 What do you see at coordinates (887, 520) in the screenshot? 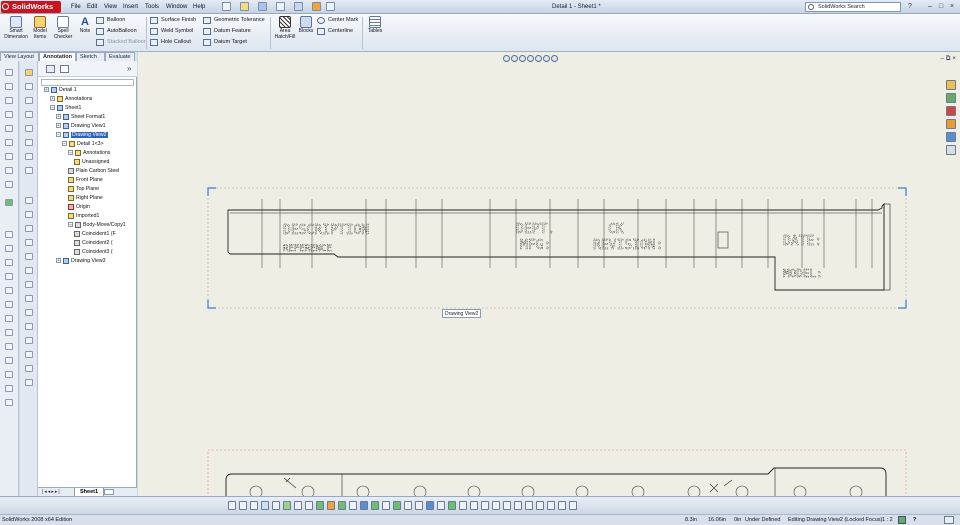
I see `status-scale: 1 : 2` at bounding box center [887, 520].